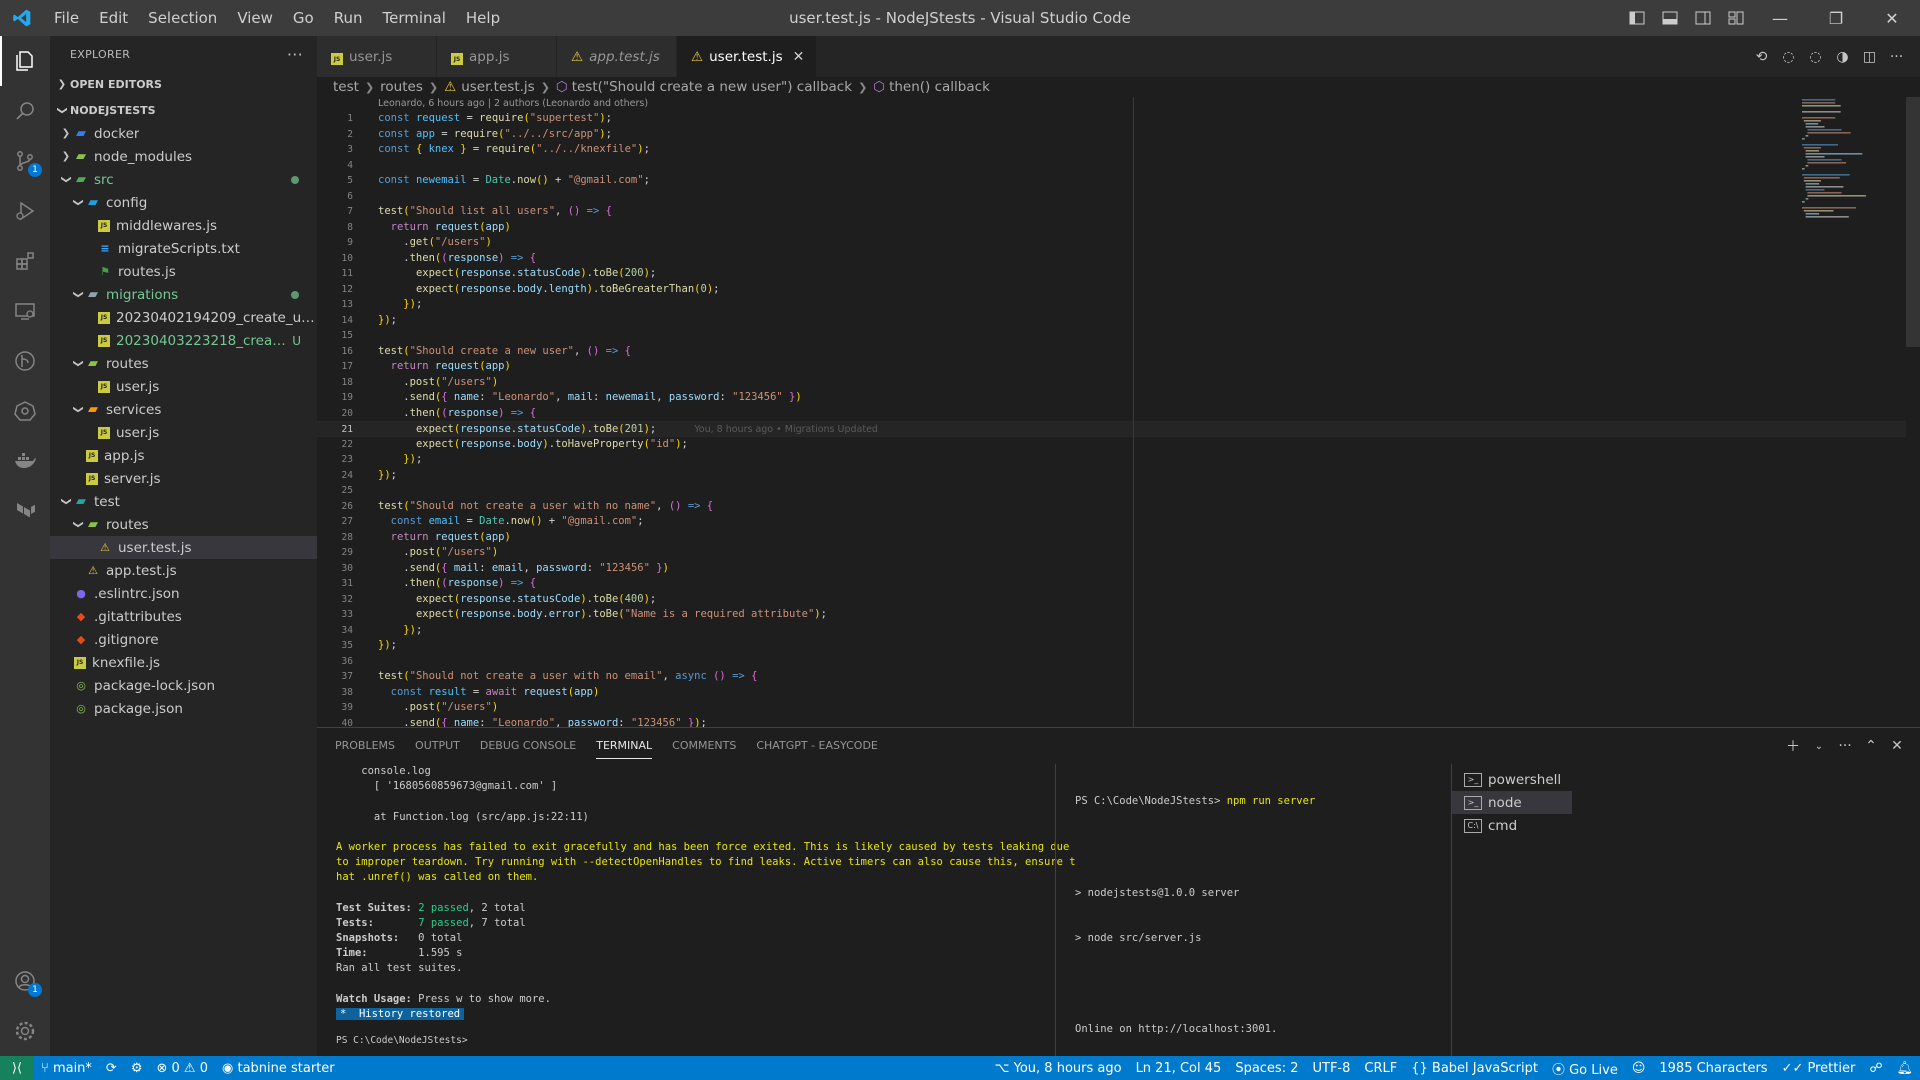  Describe the element at coordinates (414, 18) in the screenshot. I see `menu-terminal: Terminal` at that location.